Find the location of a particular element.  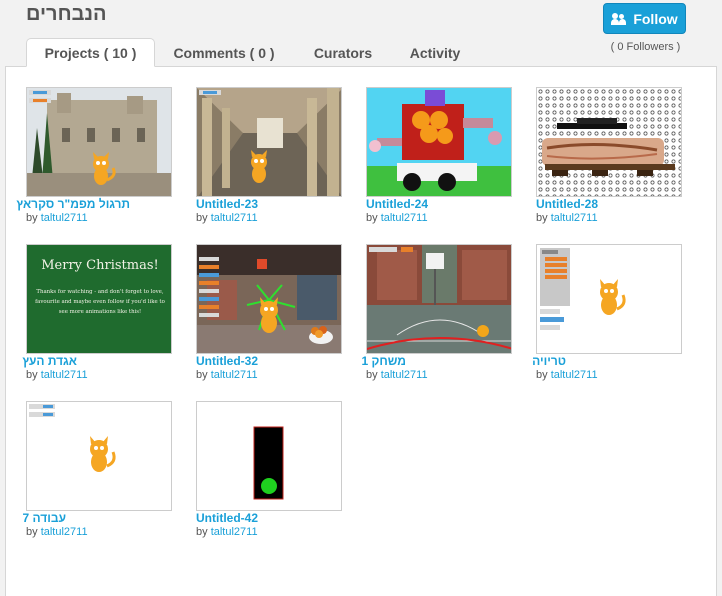

followers-count: ( 0 Followers ) is located at coordinates (645, 47).